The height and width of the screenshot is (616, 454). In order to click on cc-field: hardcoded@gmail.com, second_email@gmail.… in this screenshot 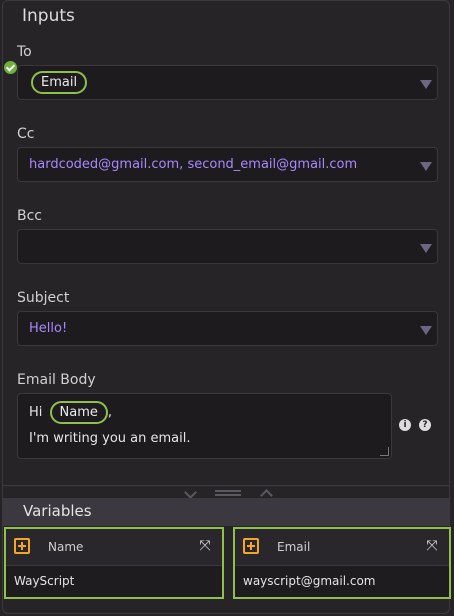, I will do `click(227, 164)`.